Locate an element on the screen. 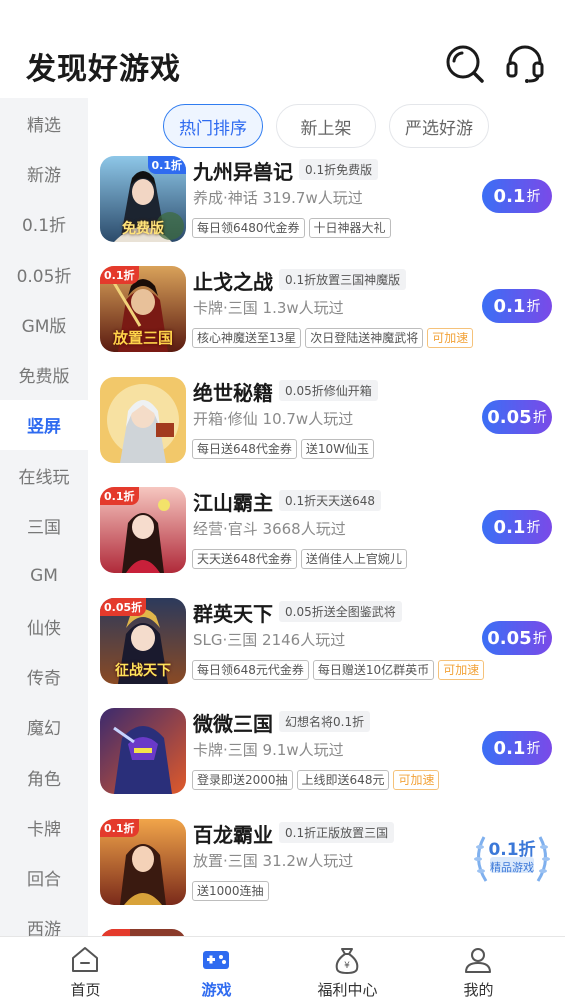 The width and height of the screenshot is (565, 1004). sidebar-item-active: 竖屏 is located at coordinates (44, 425).